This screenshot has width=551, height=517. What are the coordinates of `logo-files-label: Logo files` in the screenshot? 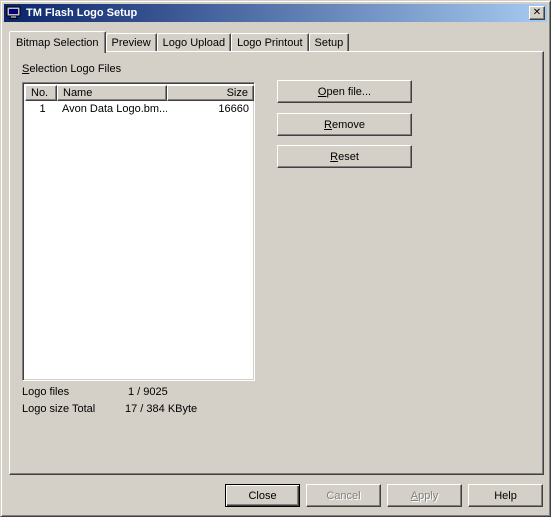 It's located at (46, 392).